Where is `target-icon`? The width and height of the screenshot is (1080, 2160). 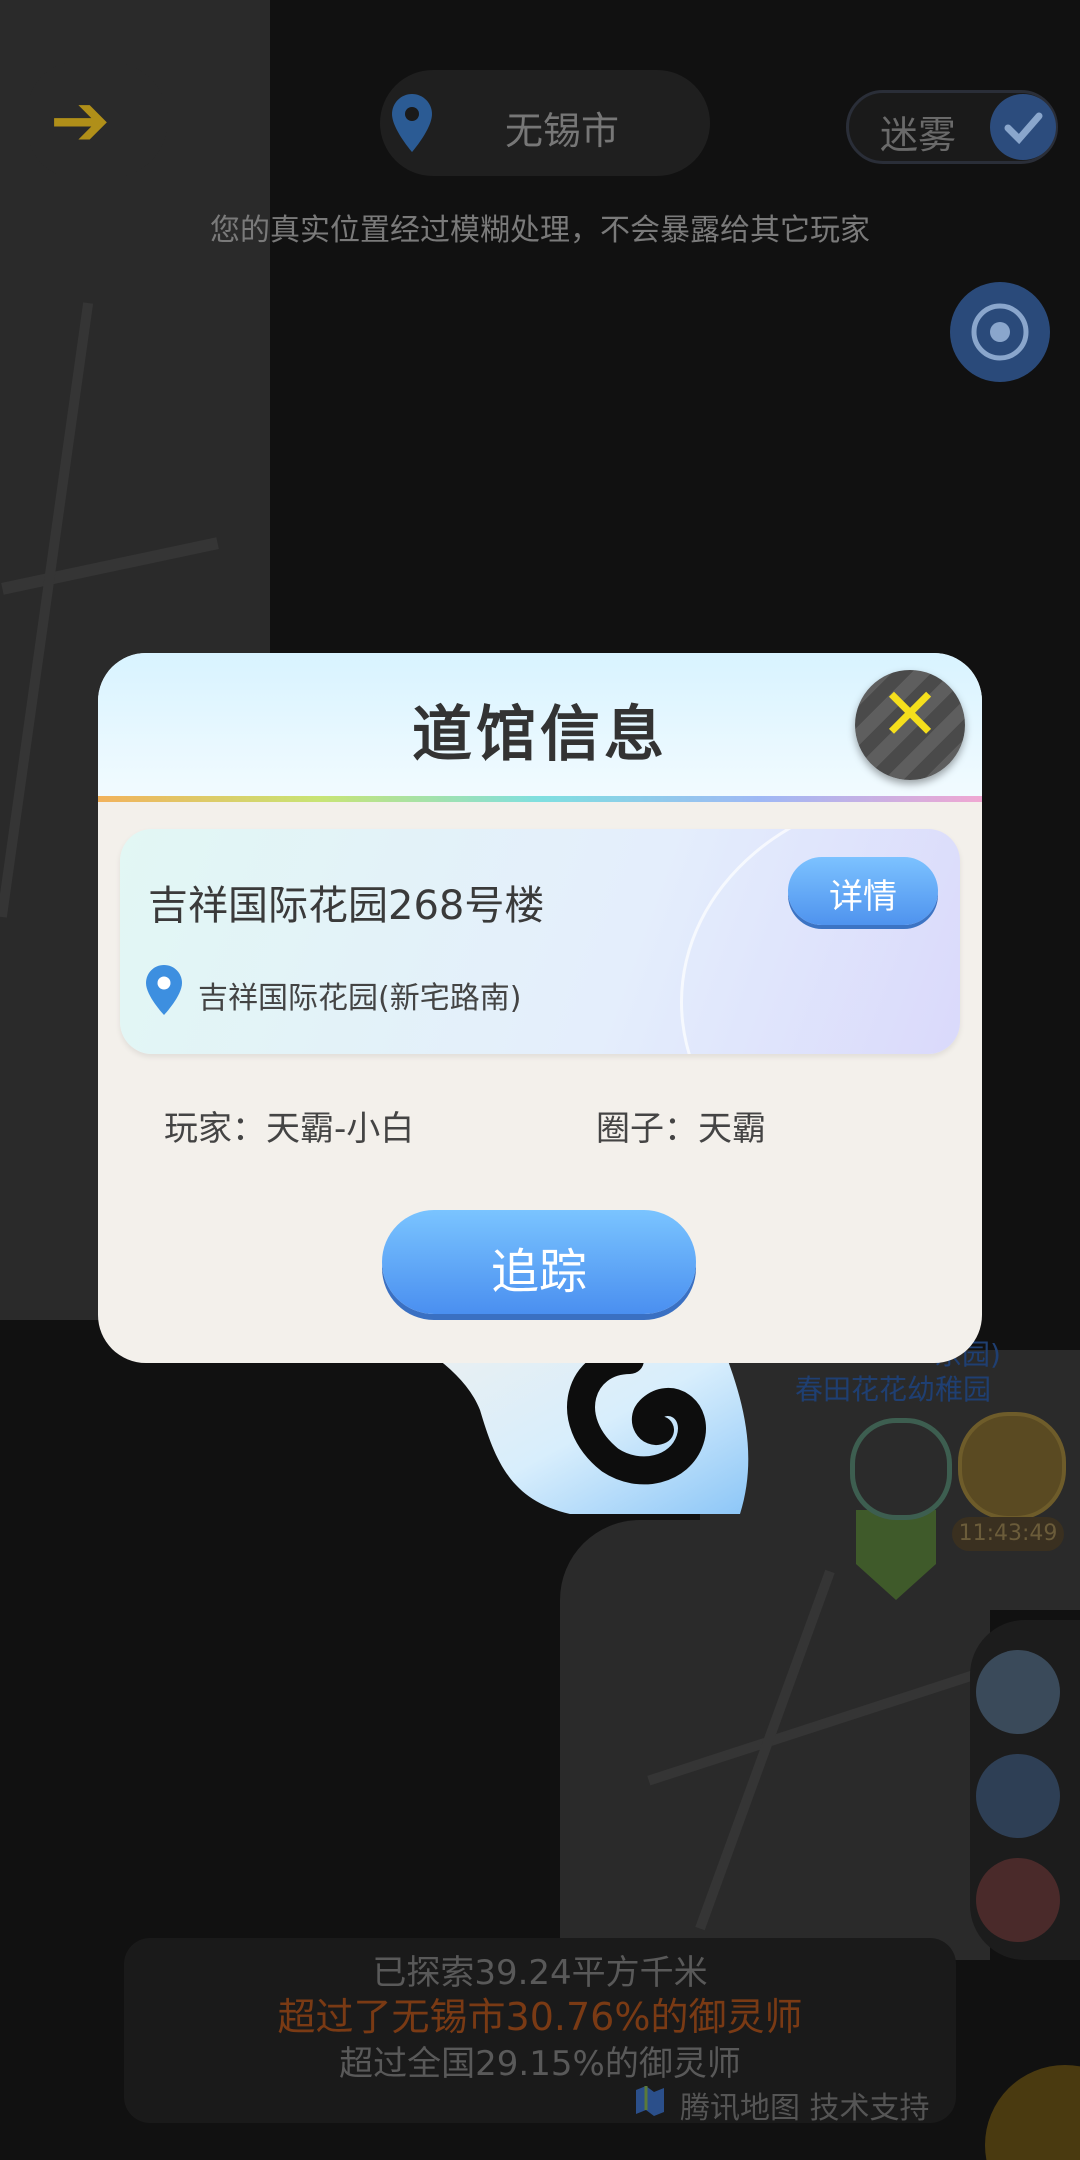 target-icon is located at coordinates (1000, 332).